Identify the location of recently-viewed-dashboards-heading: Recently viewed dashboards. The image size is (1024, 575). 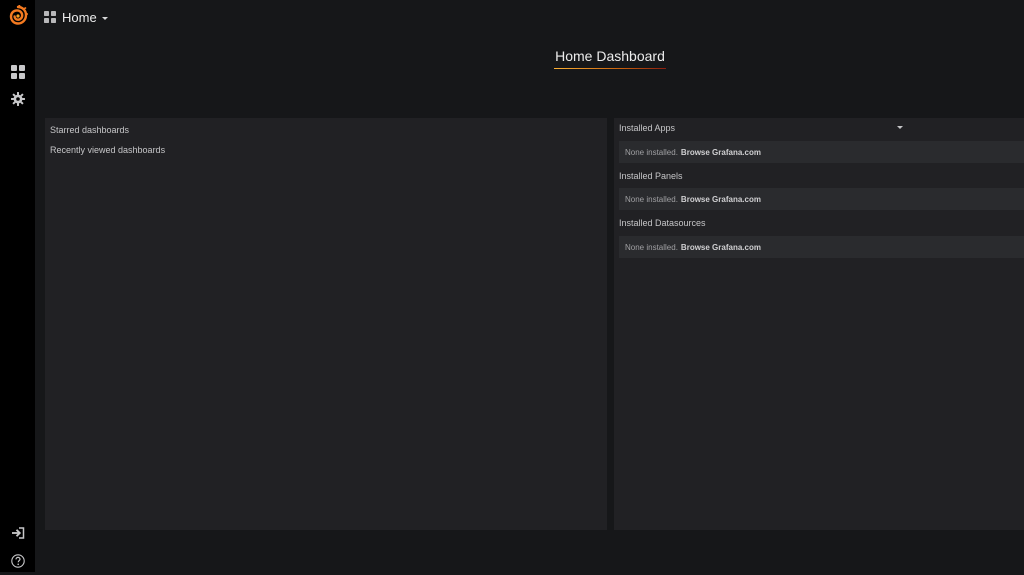
(107, 150).